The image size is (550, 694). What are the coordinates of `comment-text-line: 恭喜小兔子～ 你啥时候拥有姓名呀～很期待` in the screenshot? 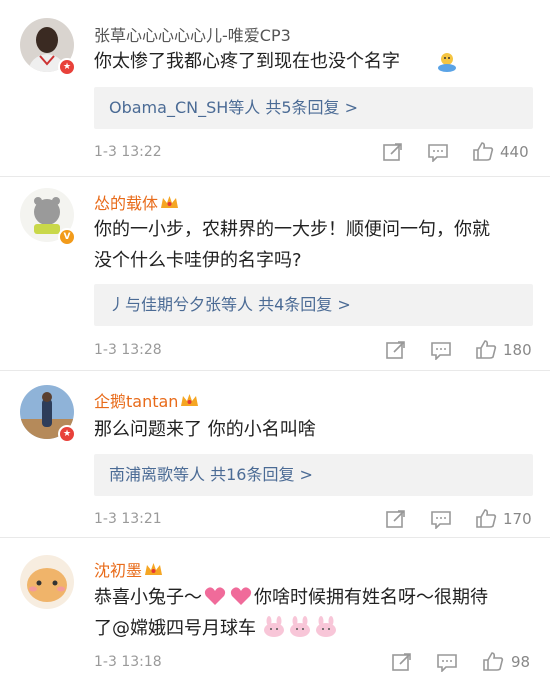 It's located at (314, 597).